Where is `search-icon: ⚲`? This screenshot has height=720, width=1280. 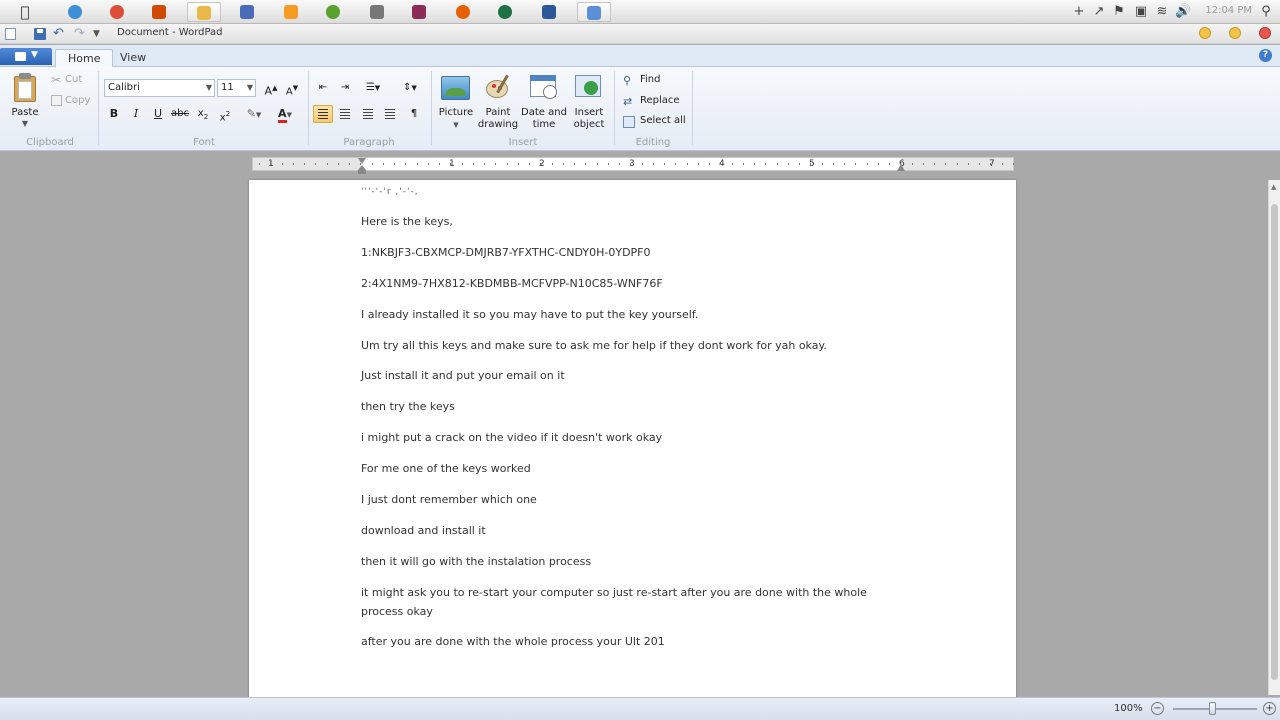 search-icon: ⚲ is located at coordinates (1266, 12).